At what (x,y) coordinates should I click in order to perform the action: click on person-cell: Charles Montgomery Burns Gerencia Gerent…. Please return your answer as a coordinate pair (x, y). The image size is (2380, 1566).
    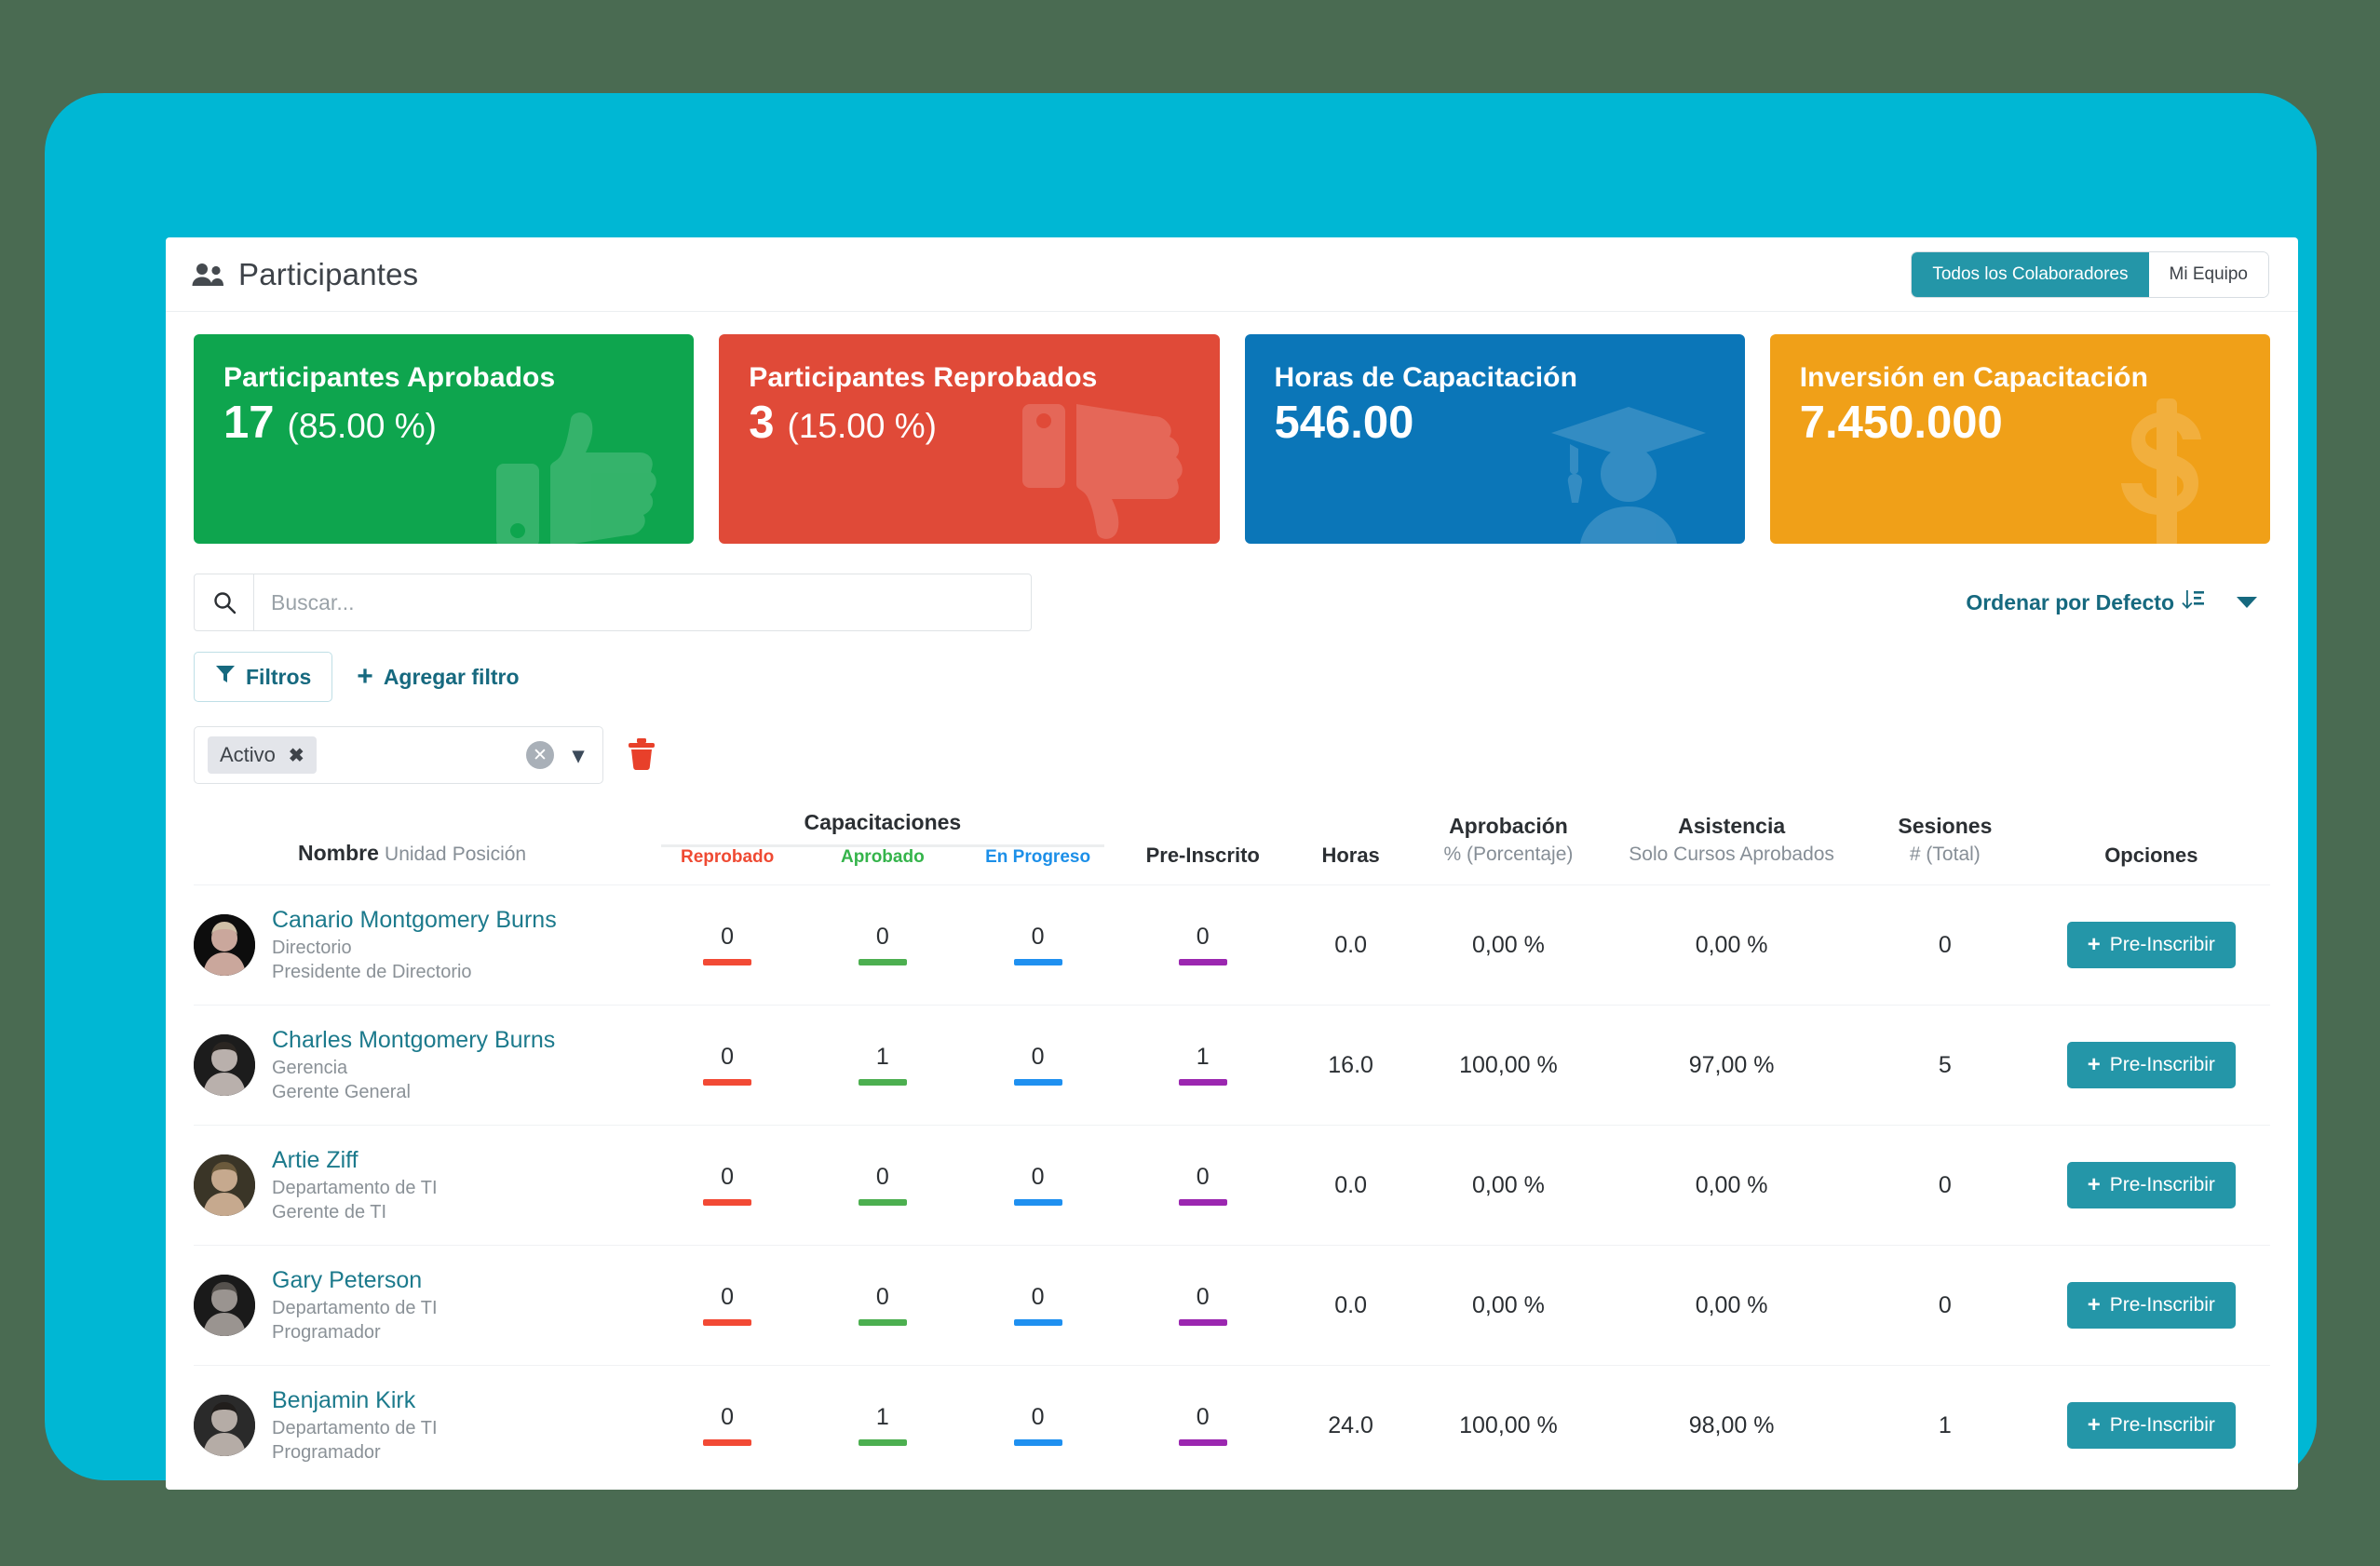
    Looking at the image, I should click on (422, 1065).